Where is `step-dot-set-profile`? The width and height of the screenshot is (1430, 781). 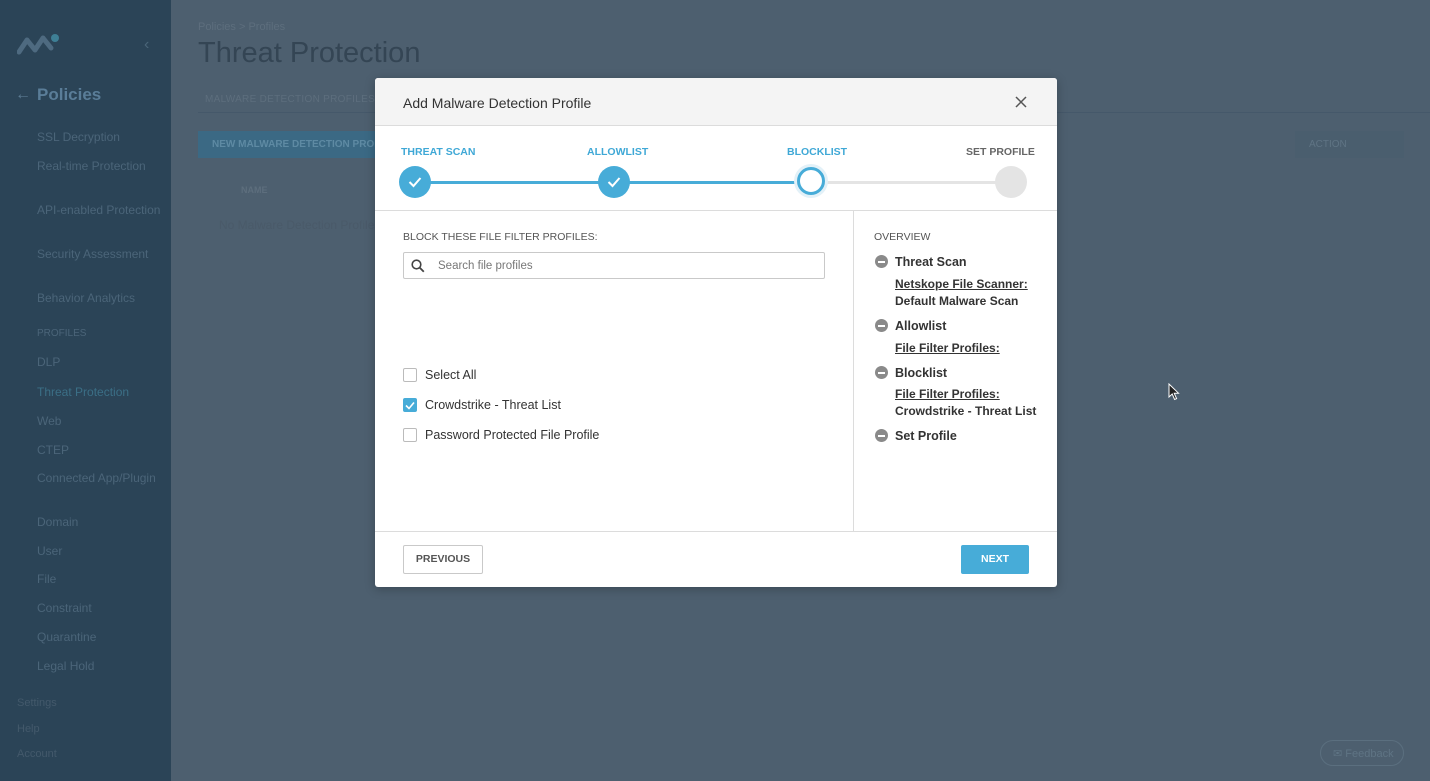 step-dot-set-profile is located at coordinates (1011, 182).